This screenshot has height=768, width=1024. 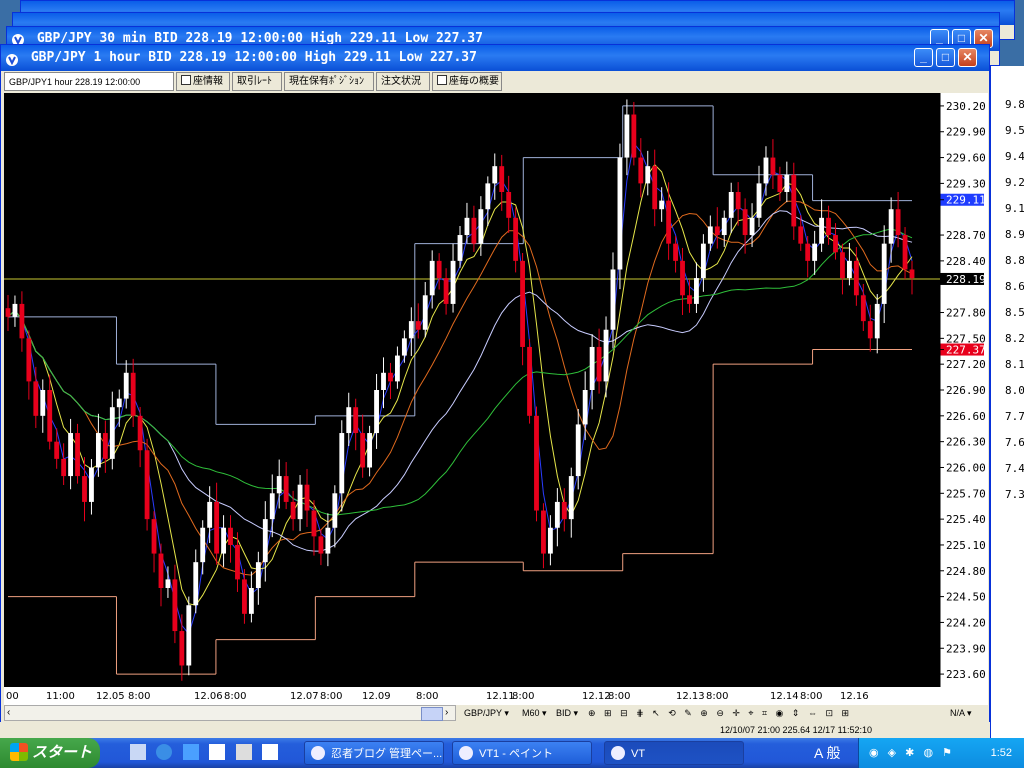 What do you see at coordinates (495, 730) in the screenshot?
I see `status-bar: 12/10/07 21:00 225.64 12/17 11:52:10` at bounding box center [495, 730].